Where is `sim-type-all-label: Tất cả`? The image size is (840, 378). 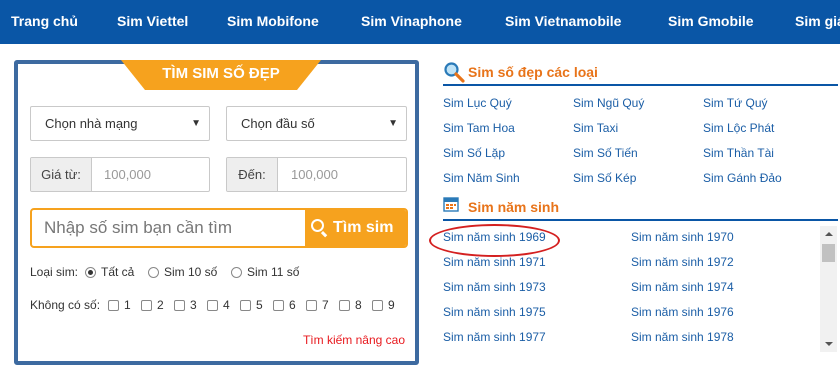
sim-type-all-label: Tất cả is located at coordinates (118, 272).